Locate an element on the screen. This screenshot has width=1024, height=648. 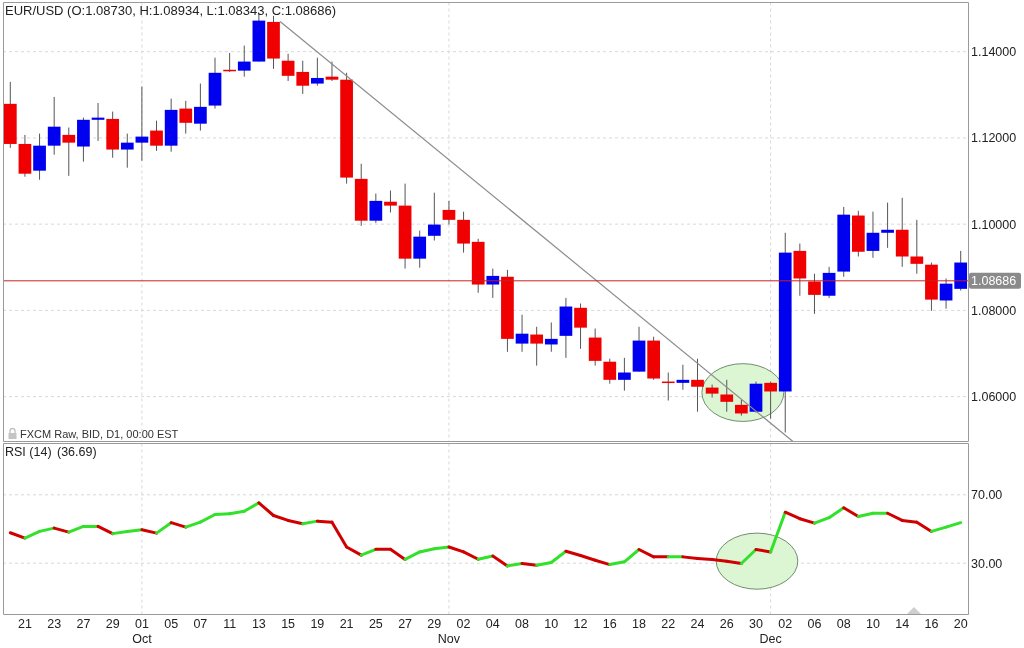
lock-icon is located at coordinates (12, 433).